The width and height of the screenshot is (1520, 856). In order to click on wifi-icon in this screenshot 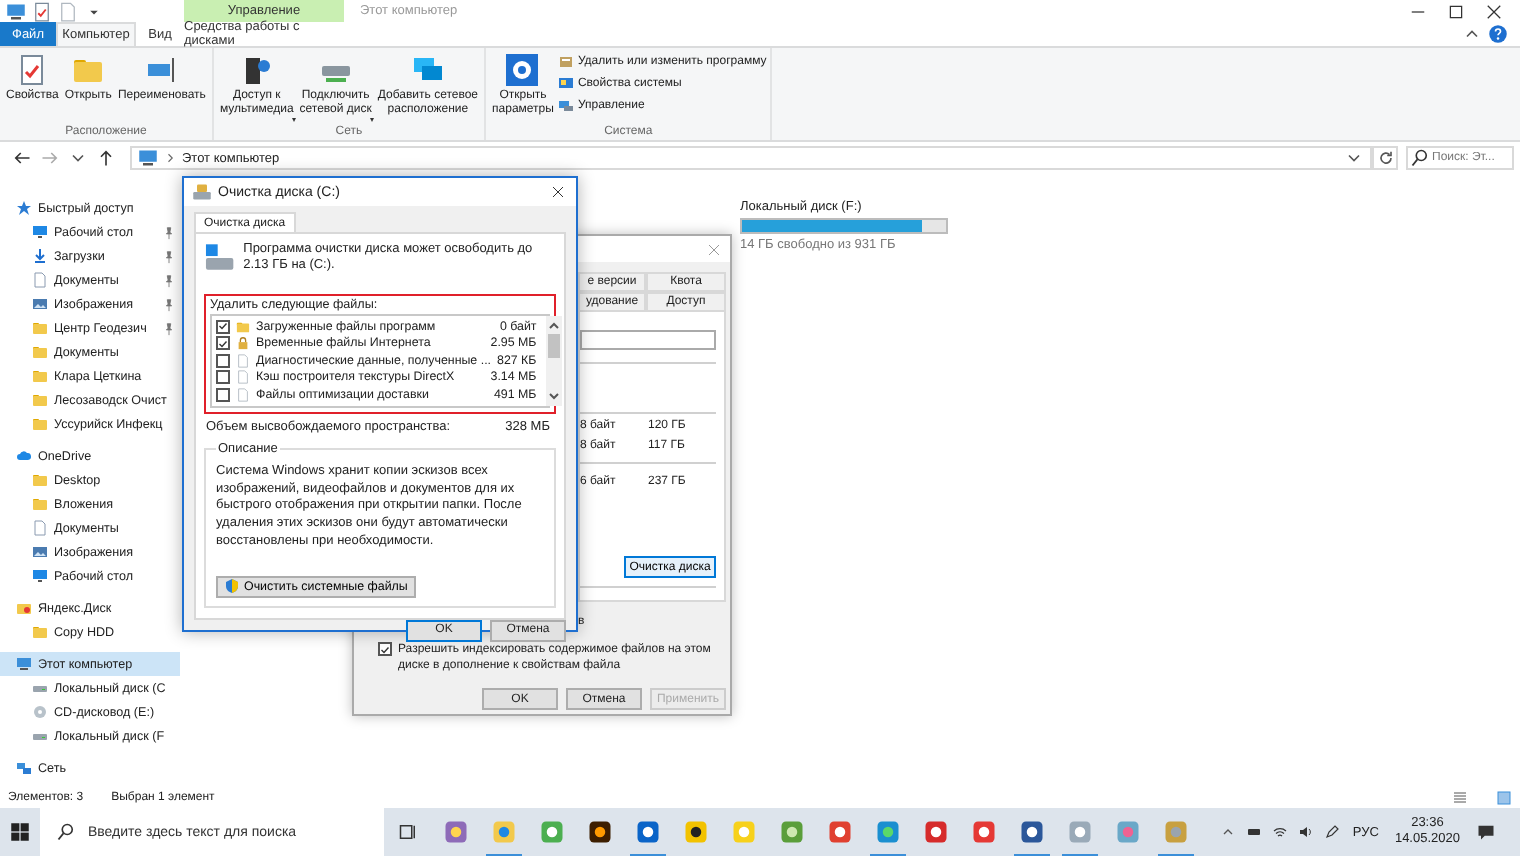, I will do `click(1280, 832)`.